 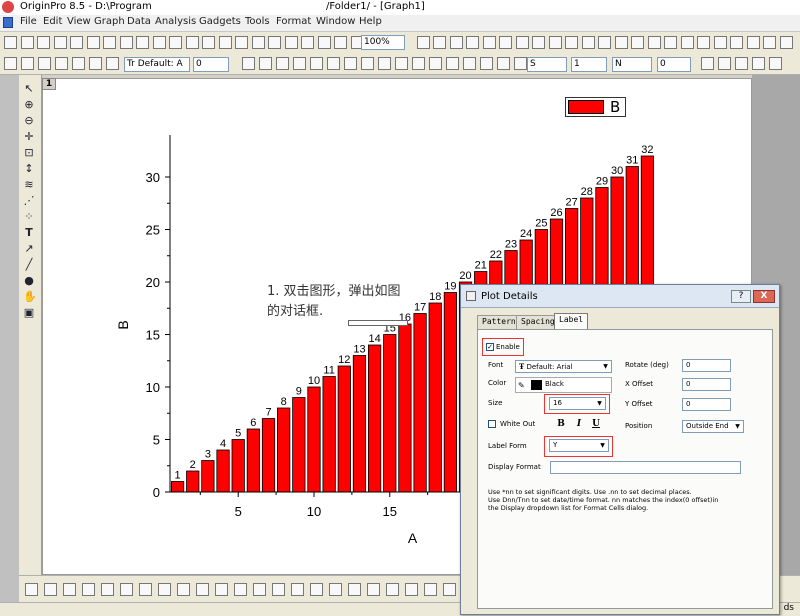 What do you see at coordinates (359, 350) in the screenshot?
I see `bar-data-label: 13` at bounding box center [359, 350].